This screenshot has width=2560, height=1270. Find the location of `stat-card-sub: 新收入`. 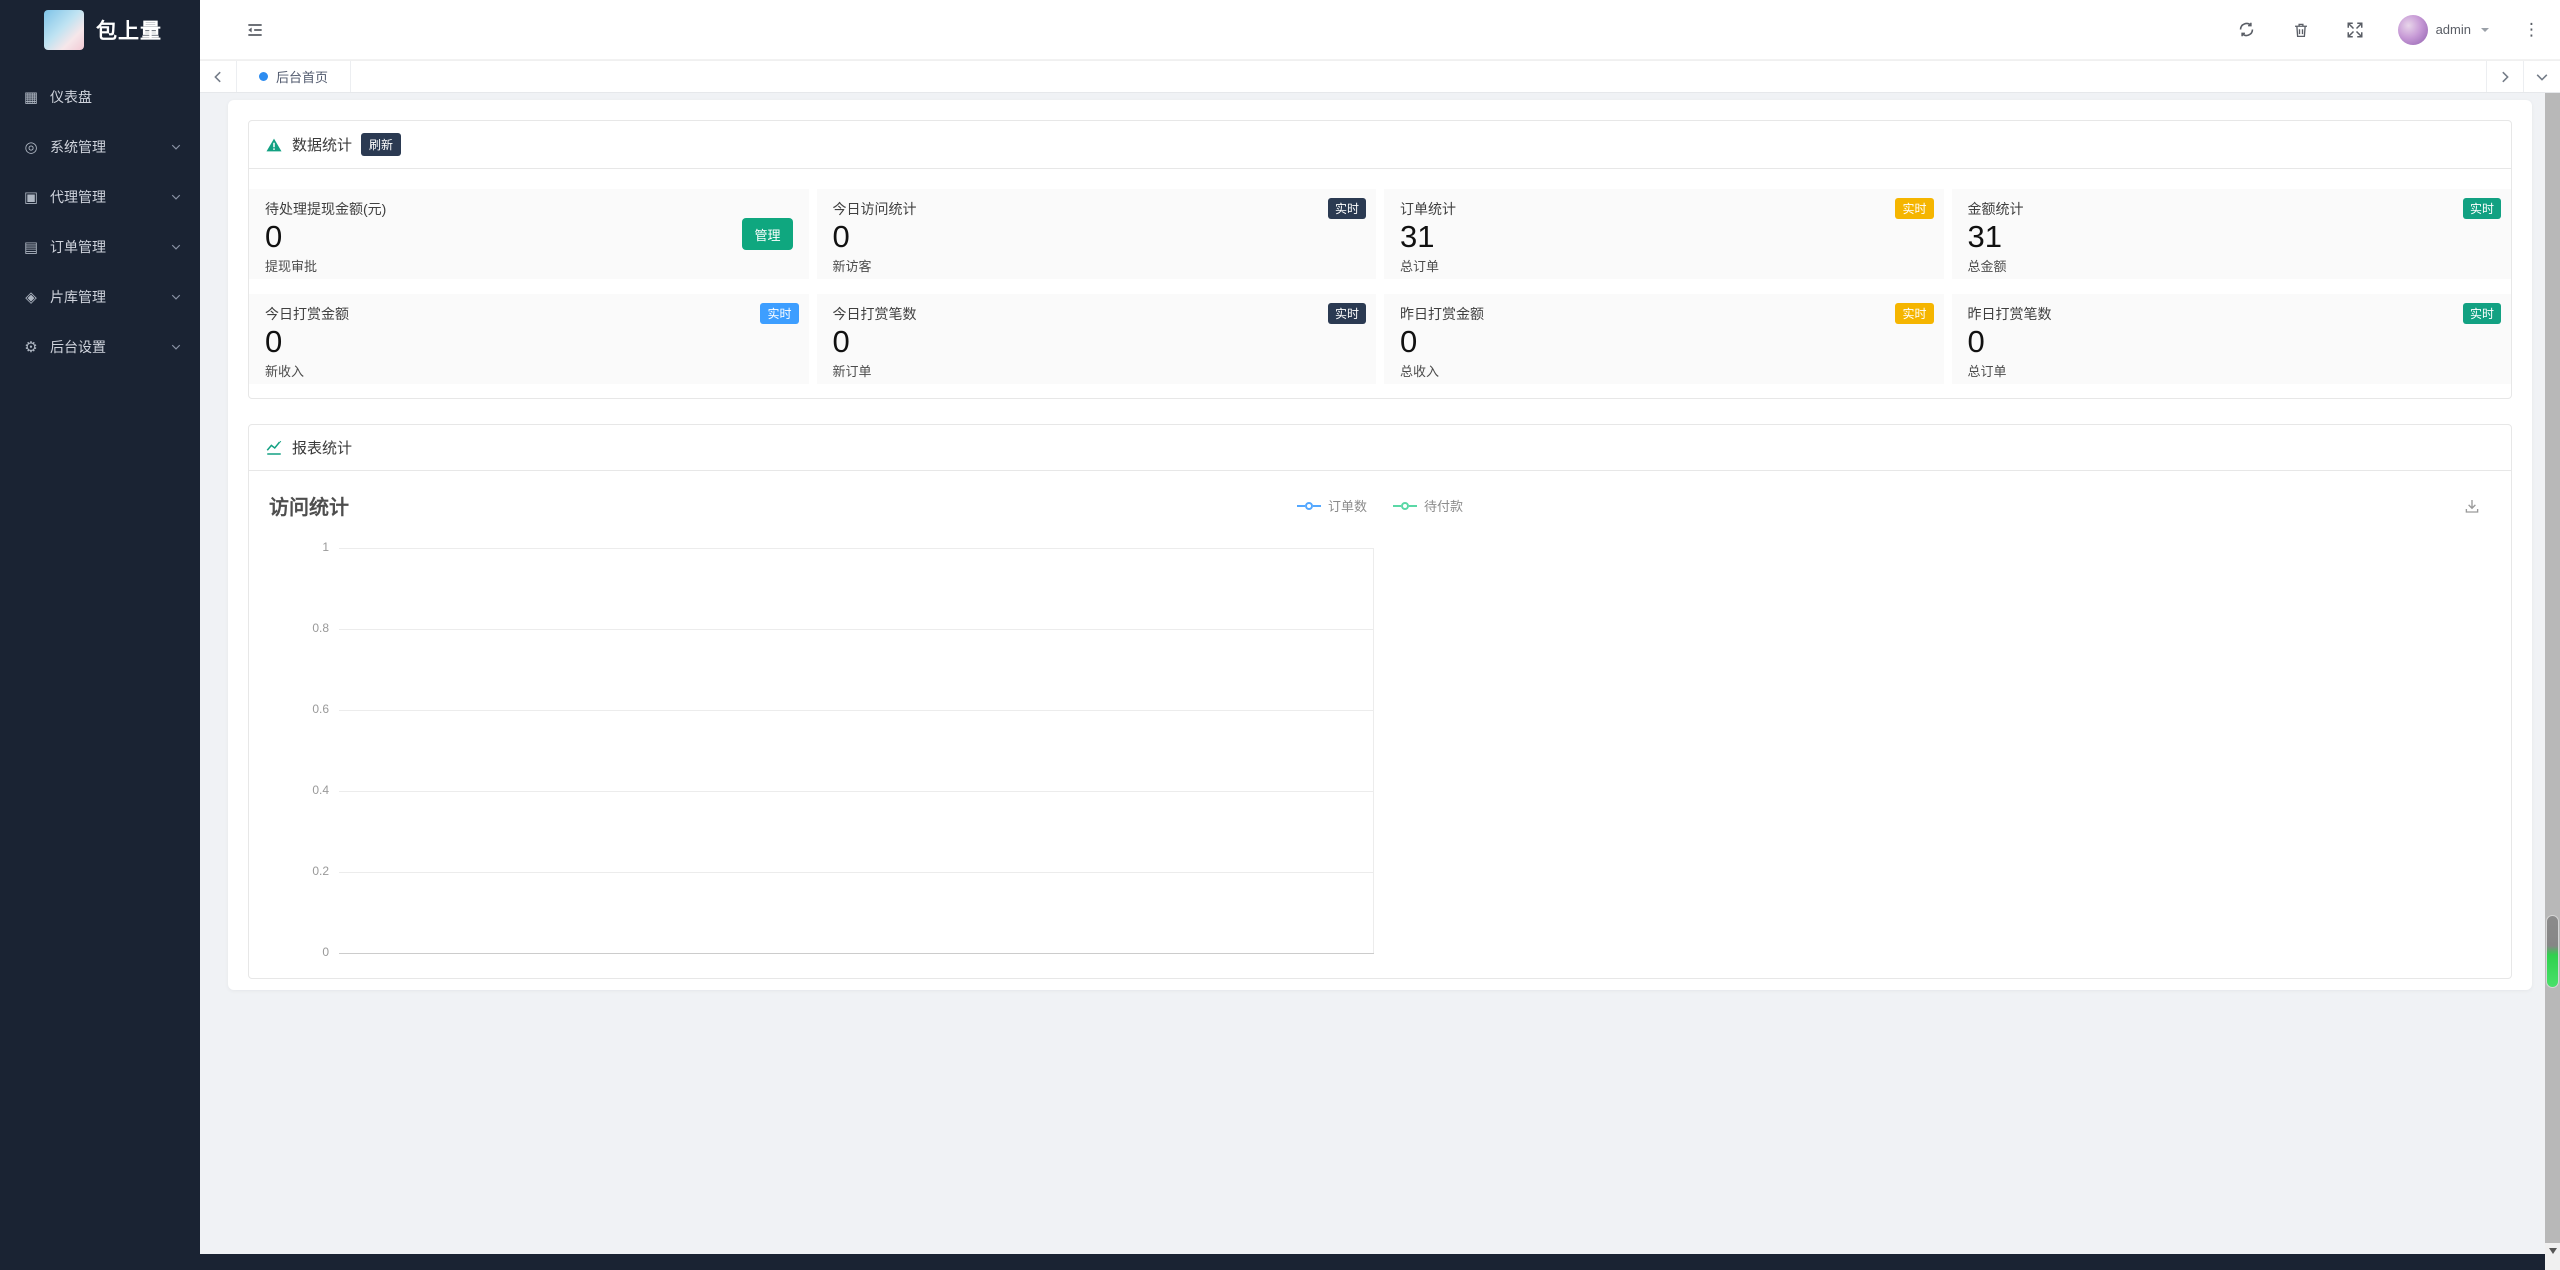

stat-card-sub: 新收入 is located at coordinates (285, 371).